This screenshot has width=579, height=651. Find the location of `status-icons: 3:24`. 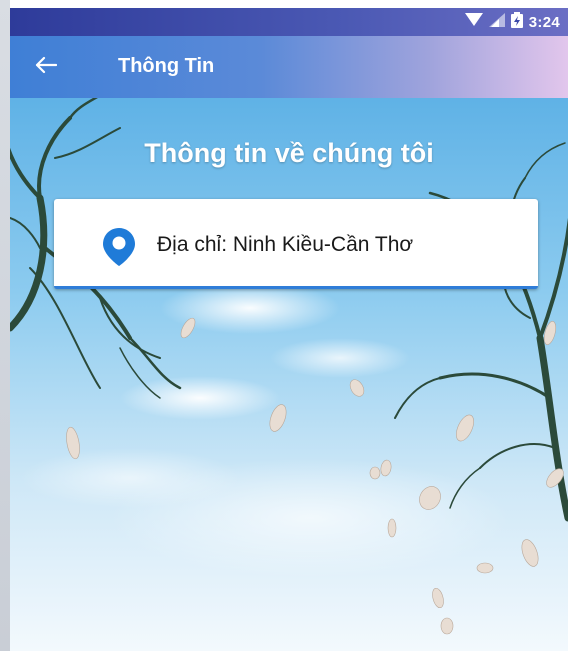

status-icons: 3:24 is located at coordinates (512, 22).